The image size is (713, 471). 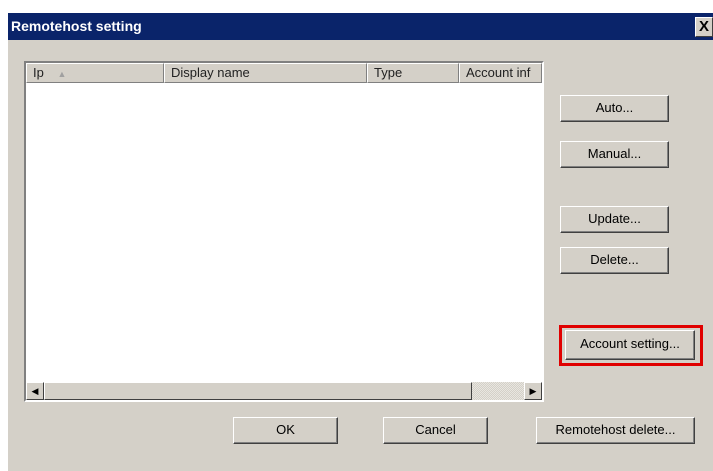 What do you see at coordinates (631, 345) in the screenshot?
I see `highlight-box` at bounding box center [631, 345].